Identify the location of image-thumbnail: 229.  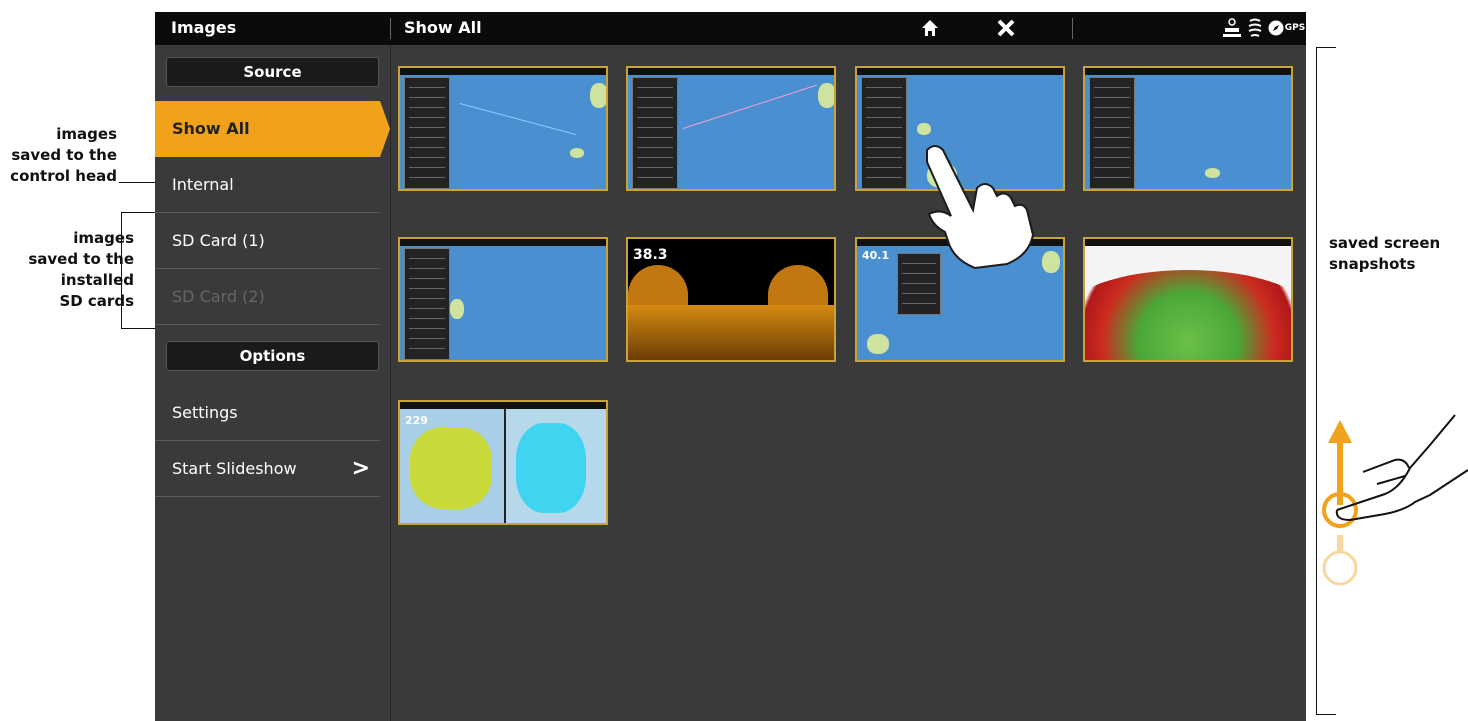
(503, 462).